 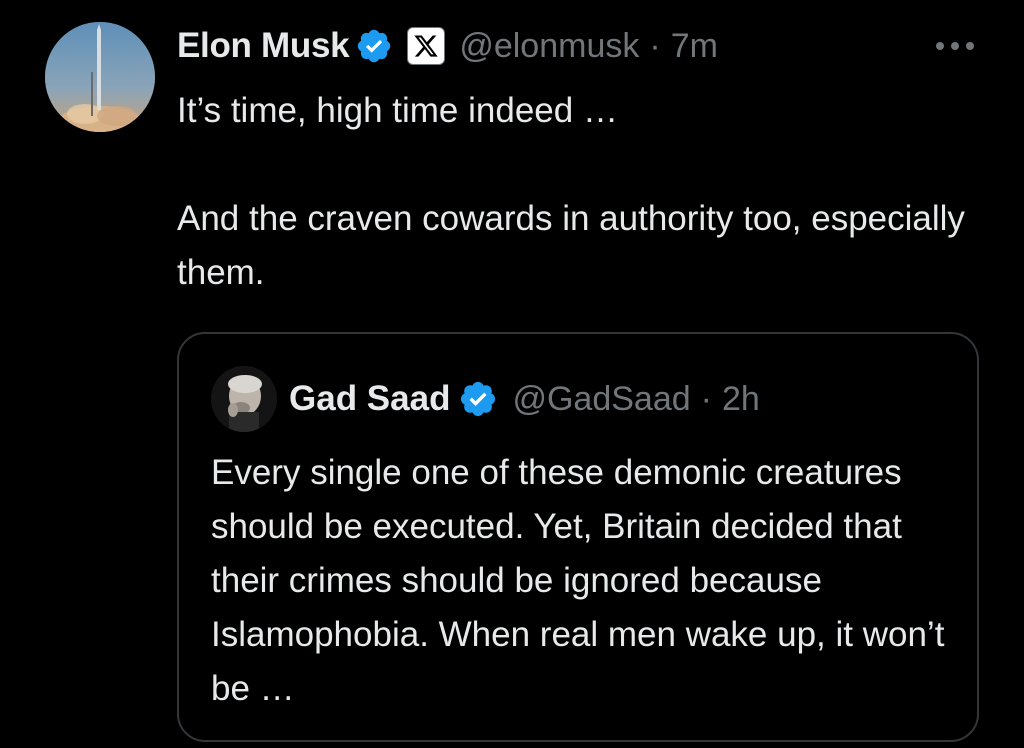 I want to click on quoted-author-name: Gad Saad, so click(x=369, y=399).